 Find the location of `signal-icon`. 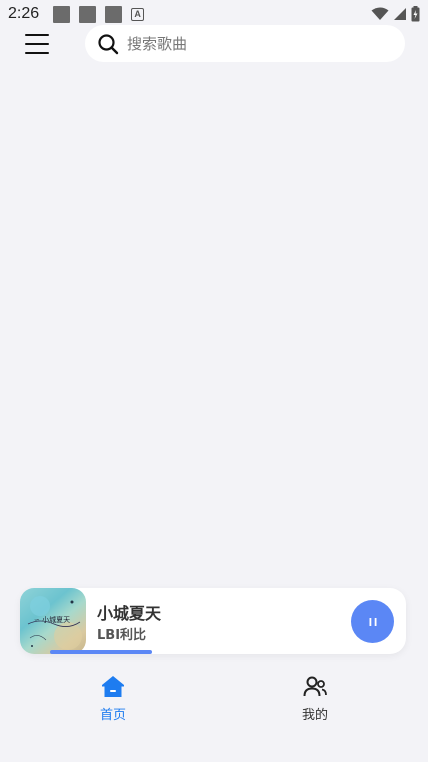

signal-icon is located at coordinates (400, 14).